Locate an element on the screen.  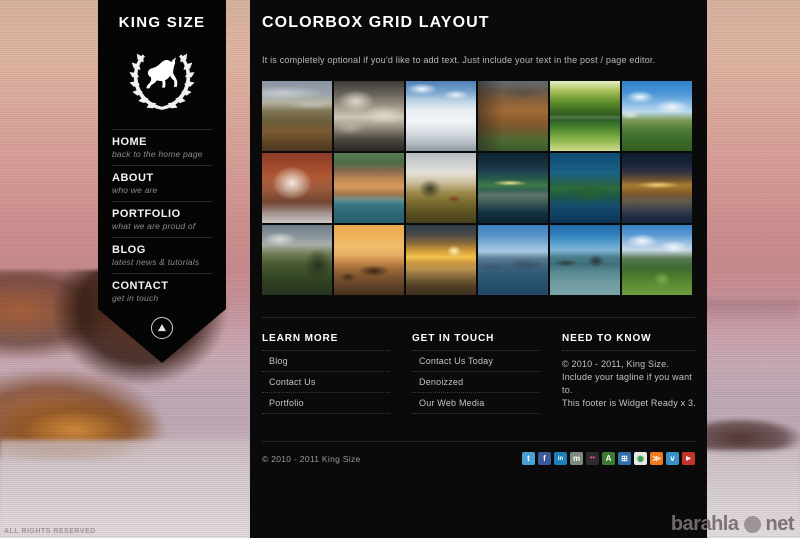
gallery-tile-clifftop-ruined-fortress is located at coordinates (513, 116).